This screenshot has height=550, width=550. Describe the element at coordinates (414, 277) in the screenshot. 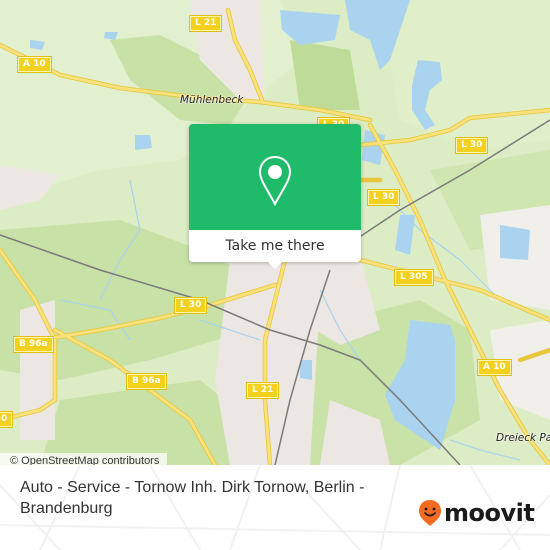

I see `road-label: L 305` at that location.